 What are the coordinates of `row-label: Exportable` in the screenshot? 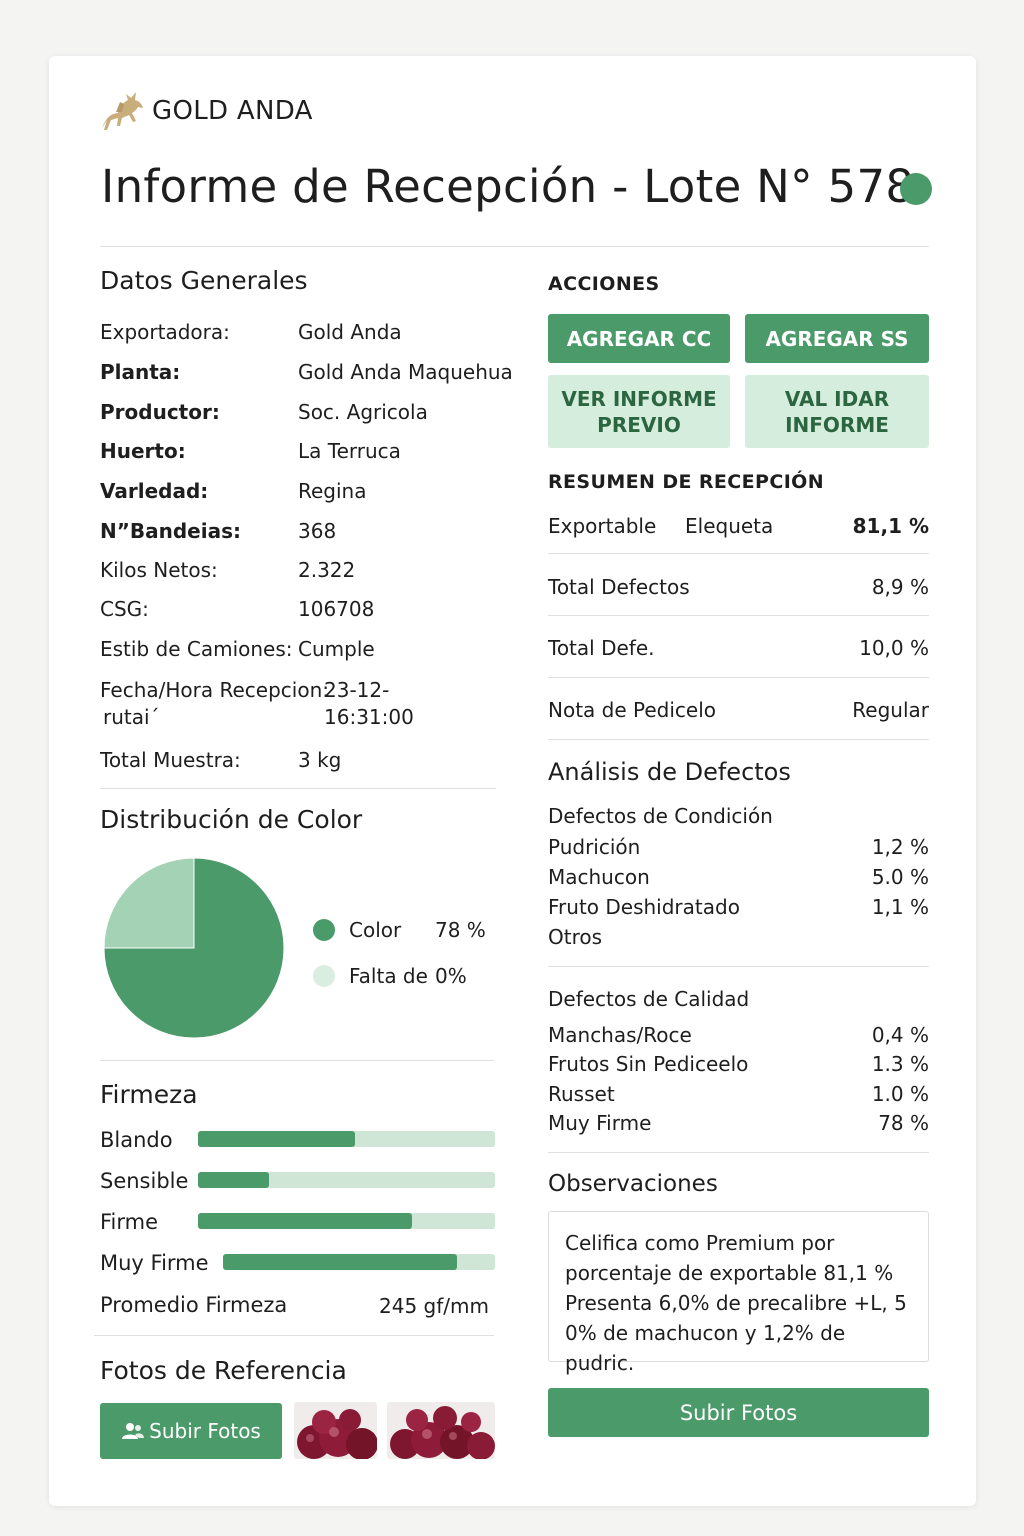 It's located at (602, 526).